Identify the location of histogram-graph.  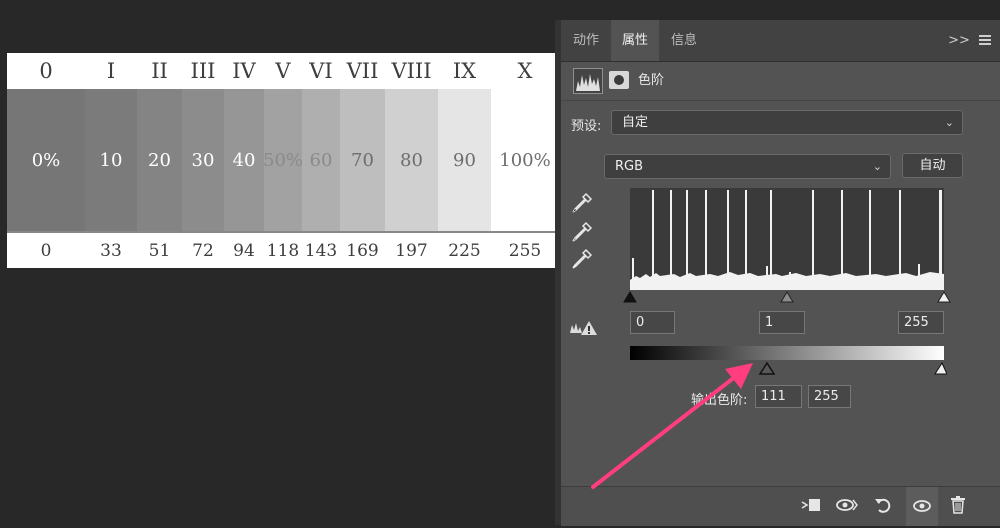
(787, 240).